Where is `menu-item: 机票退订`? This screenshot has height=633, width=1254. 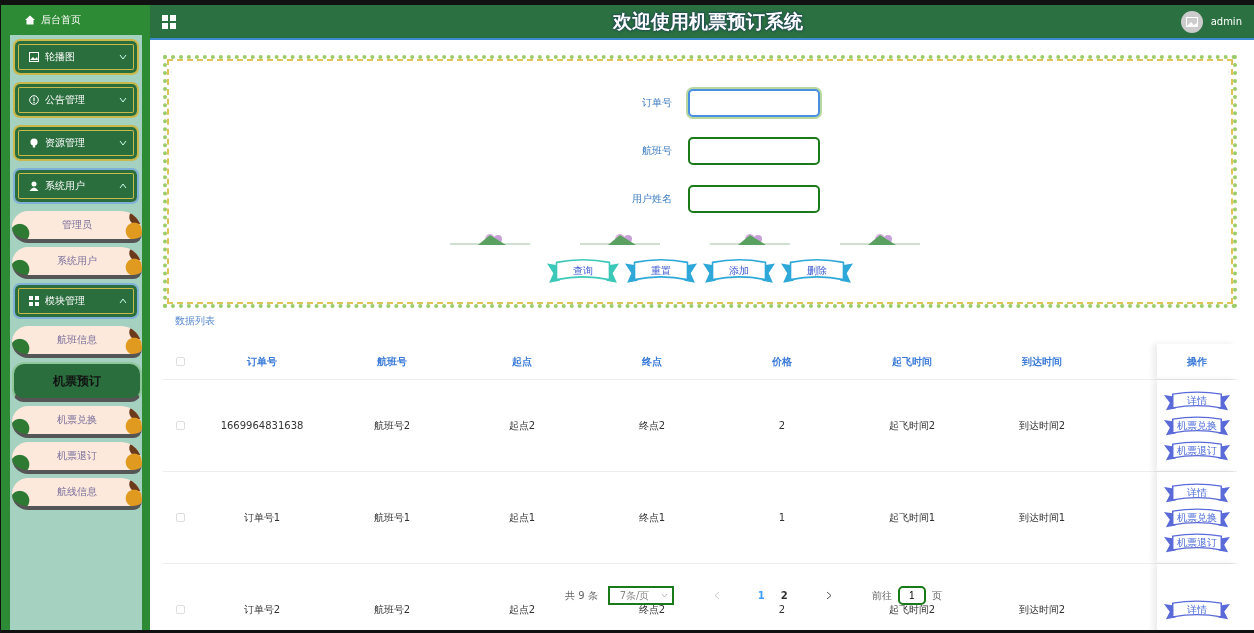
menu-item: 机票退订 is located at coordinates (77, 458).